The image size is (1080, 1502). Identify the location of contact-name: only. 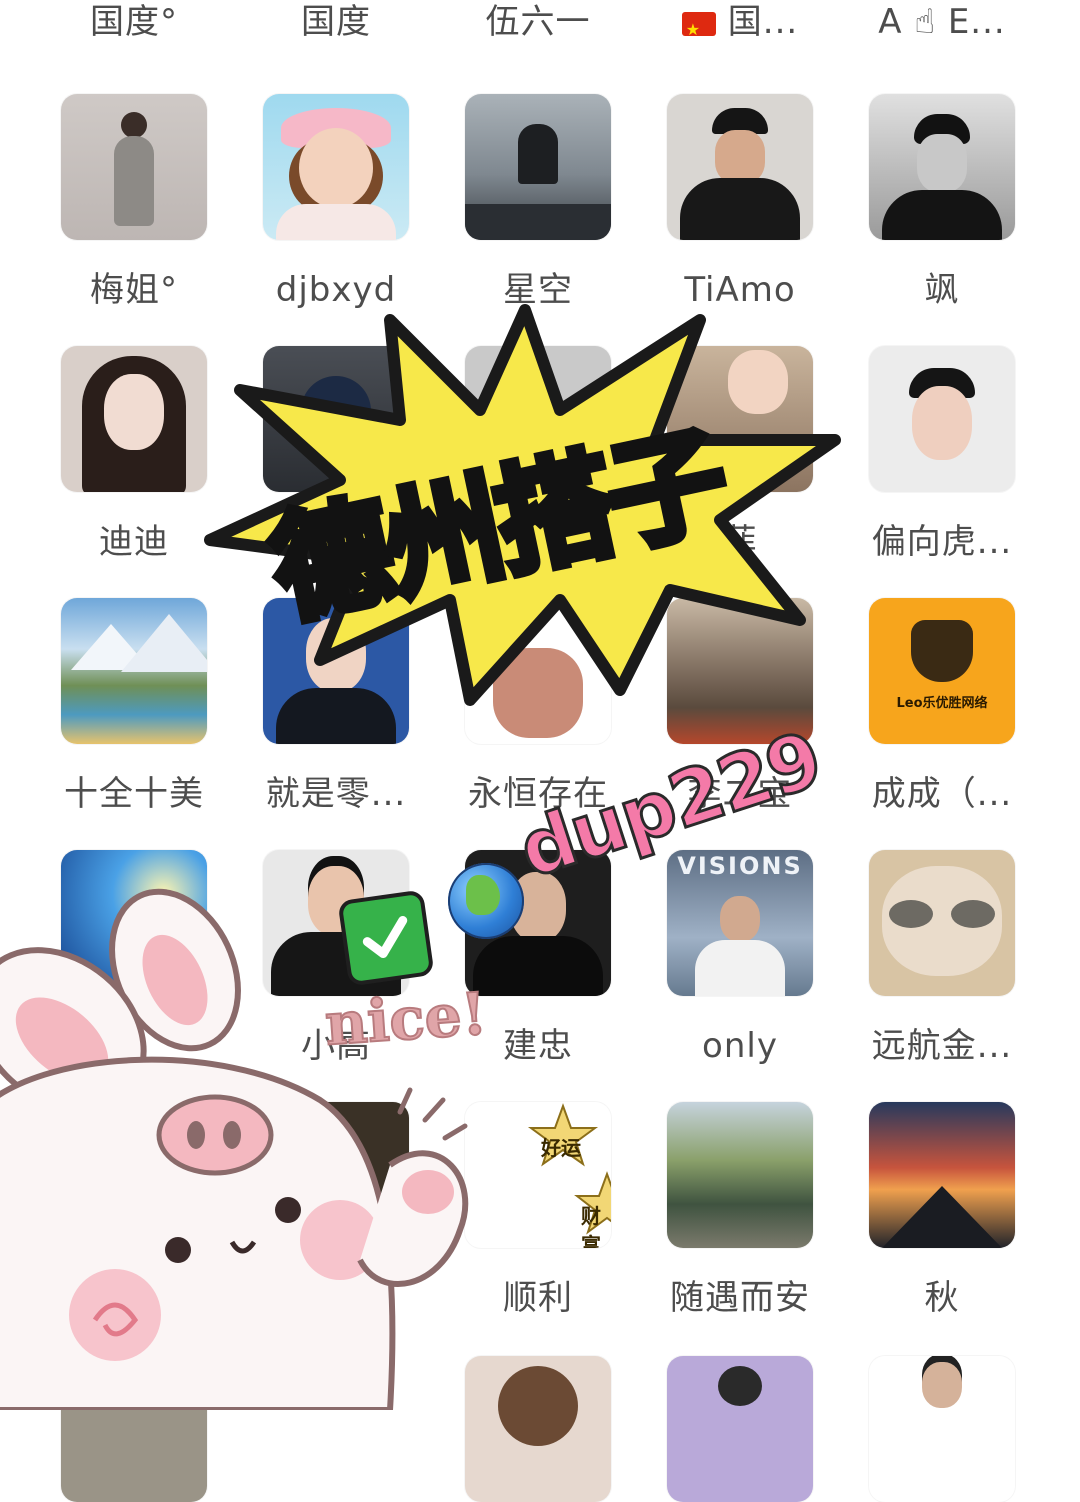
(740, 1046).